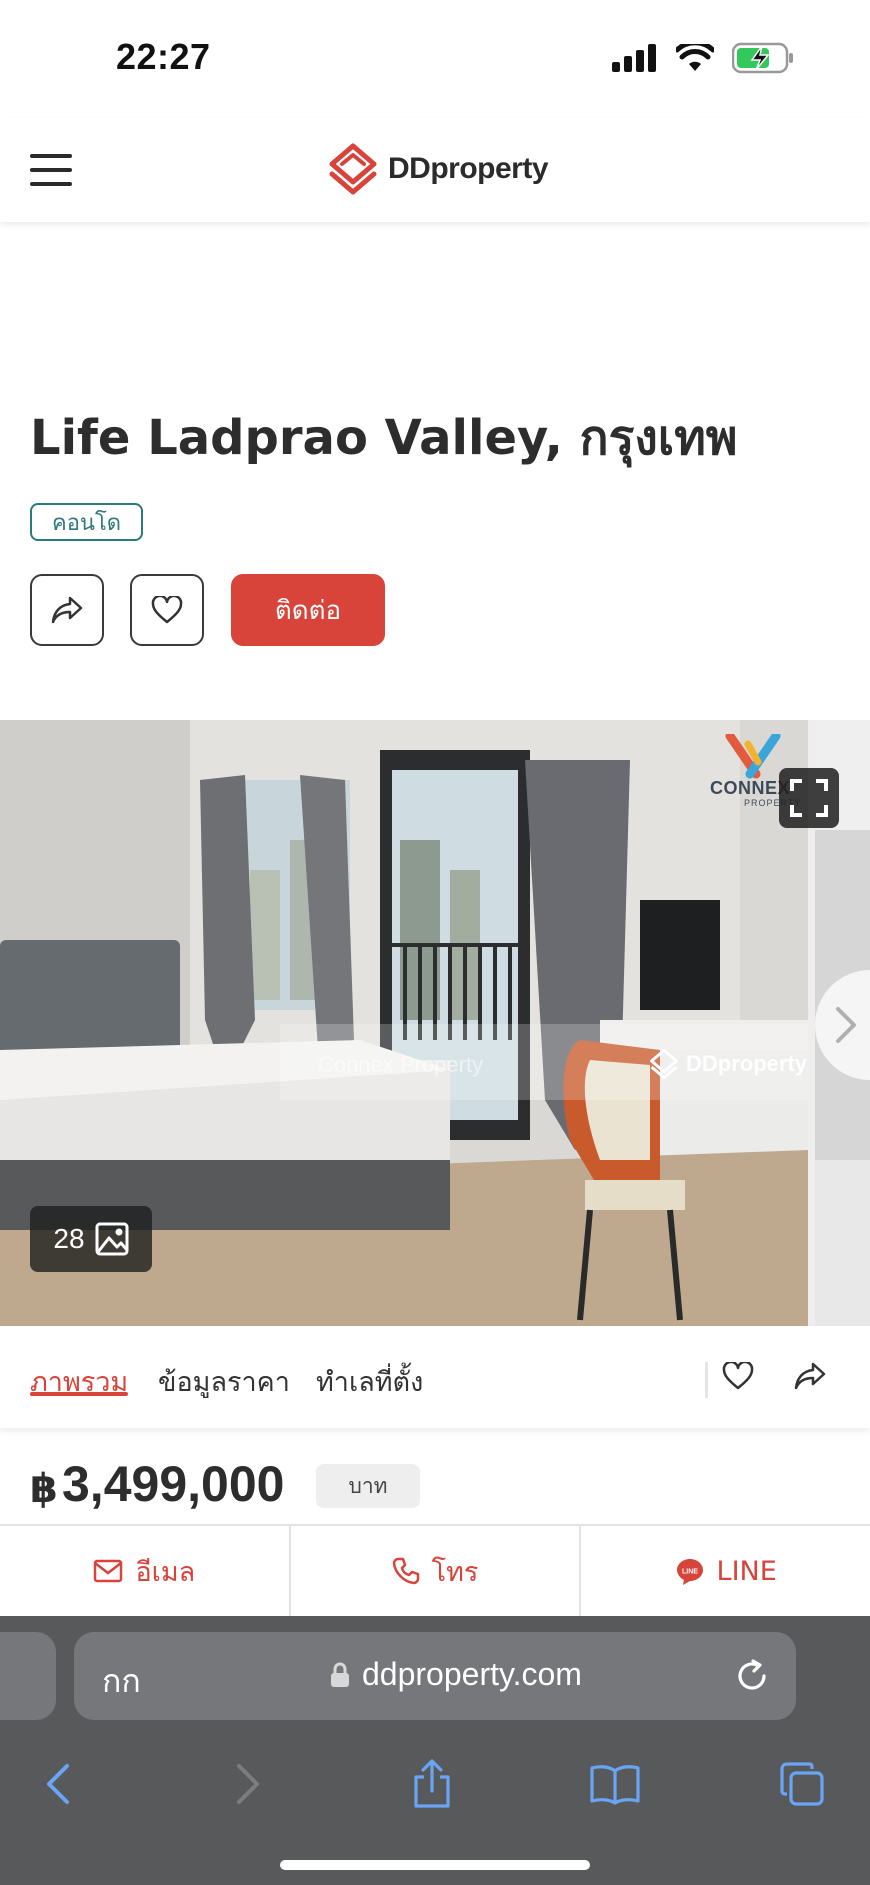  I want to click on logo-text: DDproperty, so click(468, 168).